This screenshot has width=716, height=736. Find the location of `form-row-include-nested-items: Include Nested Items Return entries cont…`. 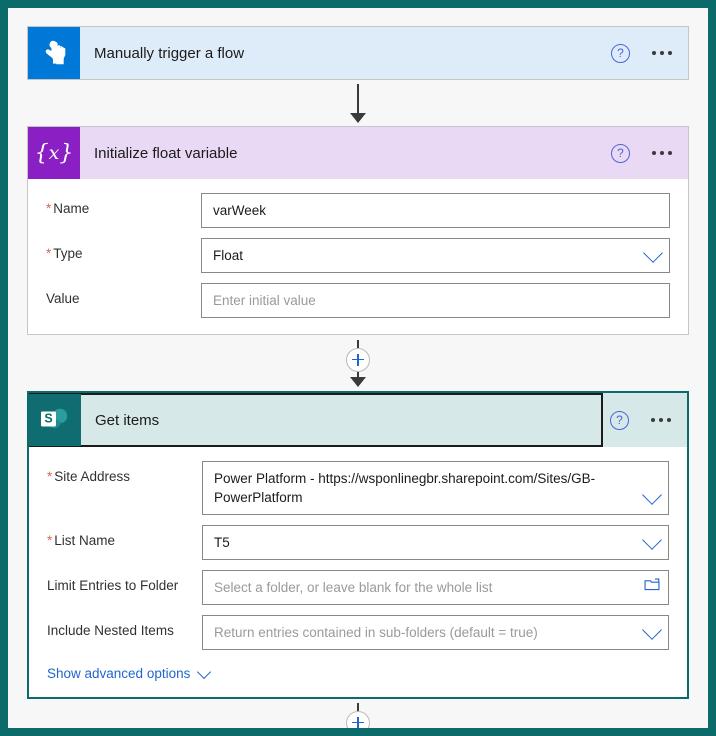

form-row-include-nested-items: Include Nested Items Return entries cont… is located at coordinates (358, 632).